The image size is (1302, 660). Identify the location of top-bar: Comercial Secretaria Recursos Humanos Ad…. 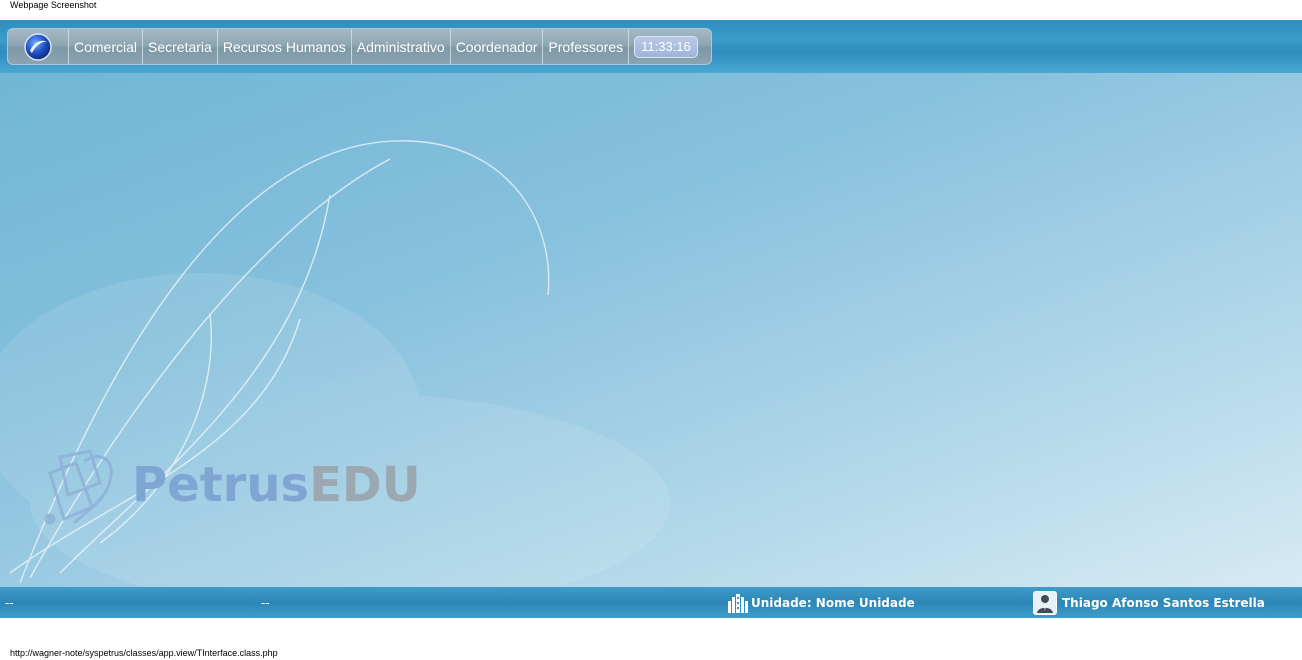
(651, 46).